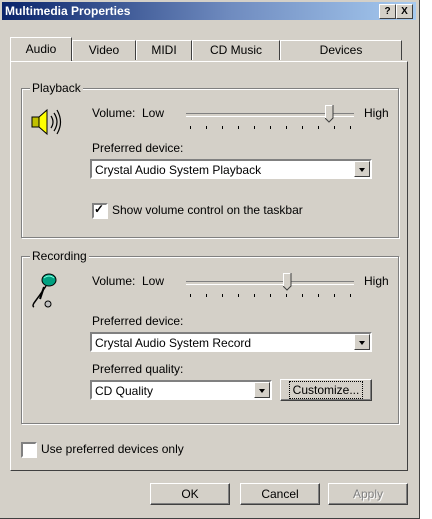 The image size is (432, 519). What do you see at coordinates (124, 391) in the screenshot?
I see `recording-quality-value: CD Quality` at bounding box center [124, 391].